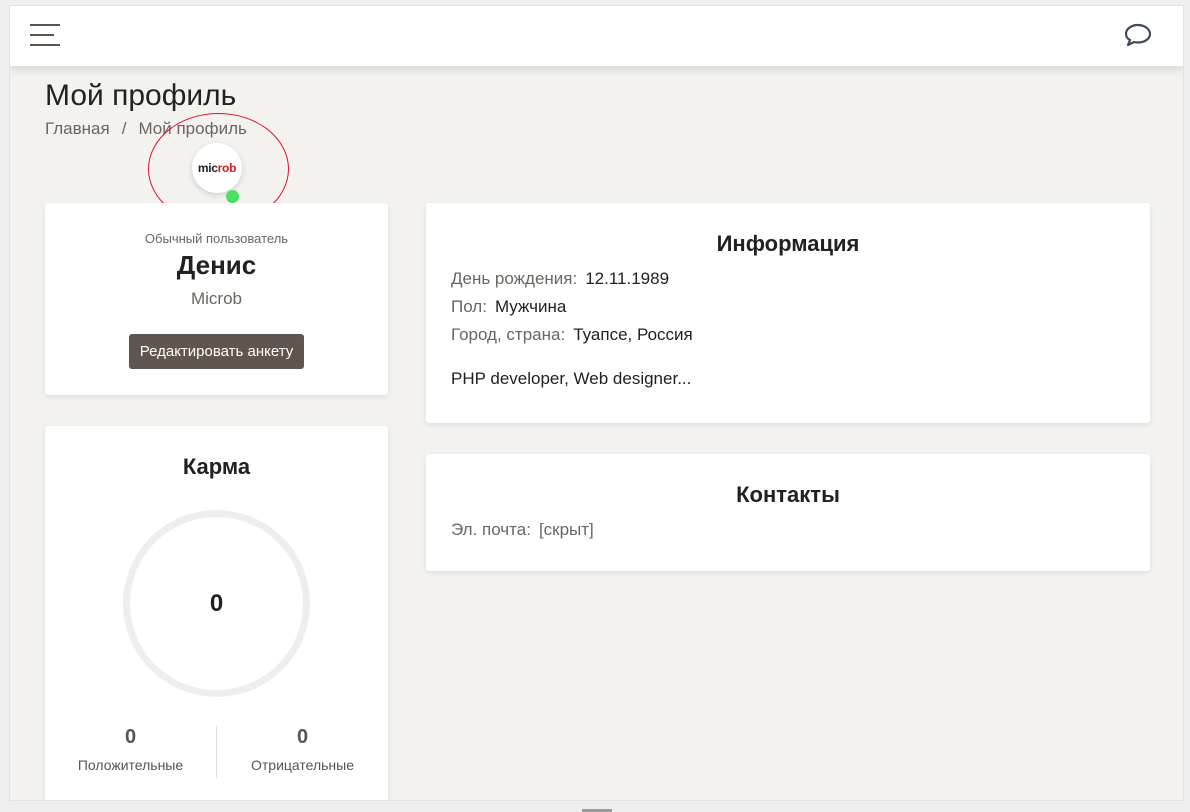 The width and height of the screenshot is (1190, 812). I want to click on negative-label: Отрицательные, so click(302, 765).